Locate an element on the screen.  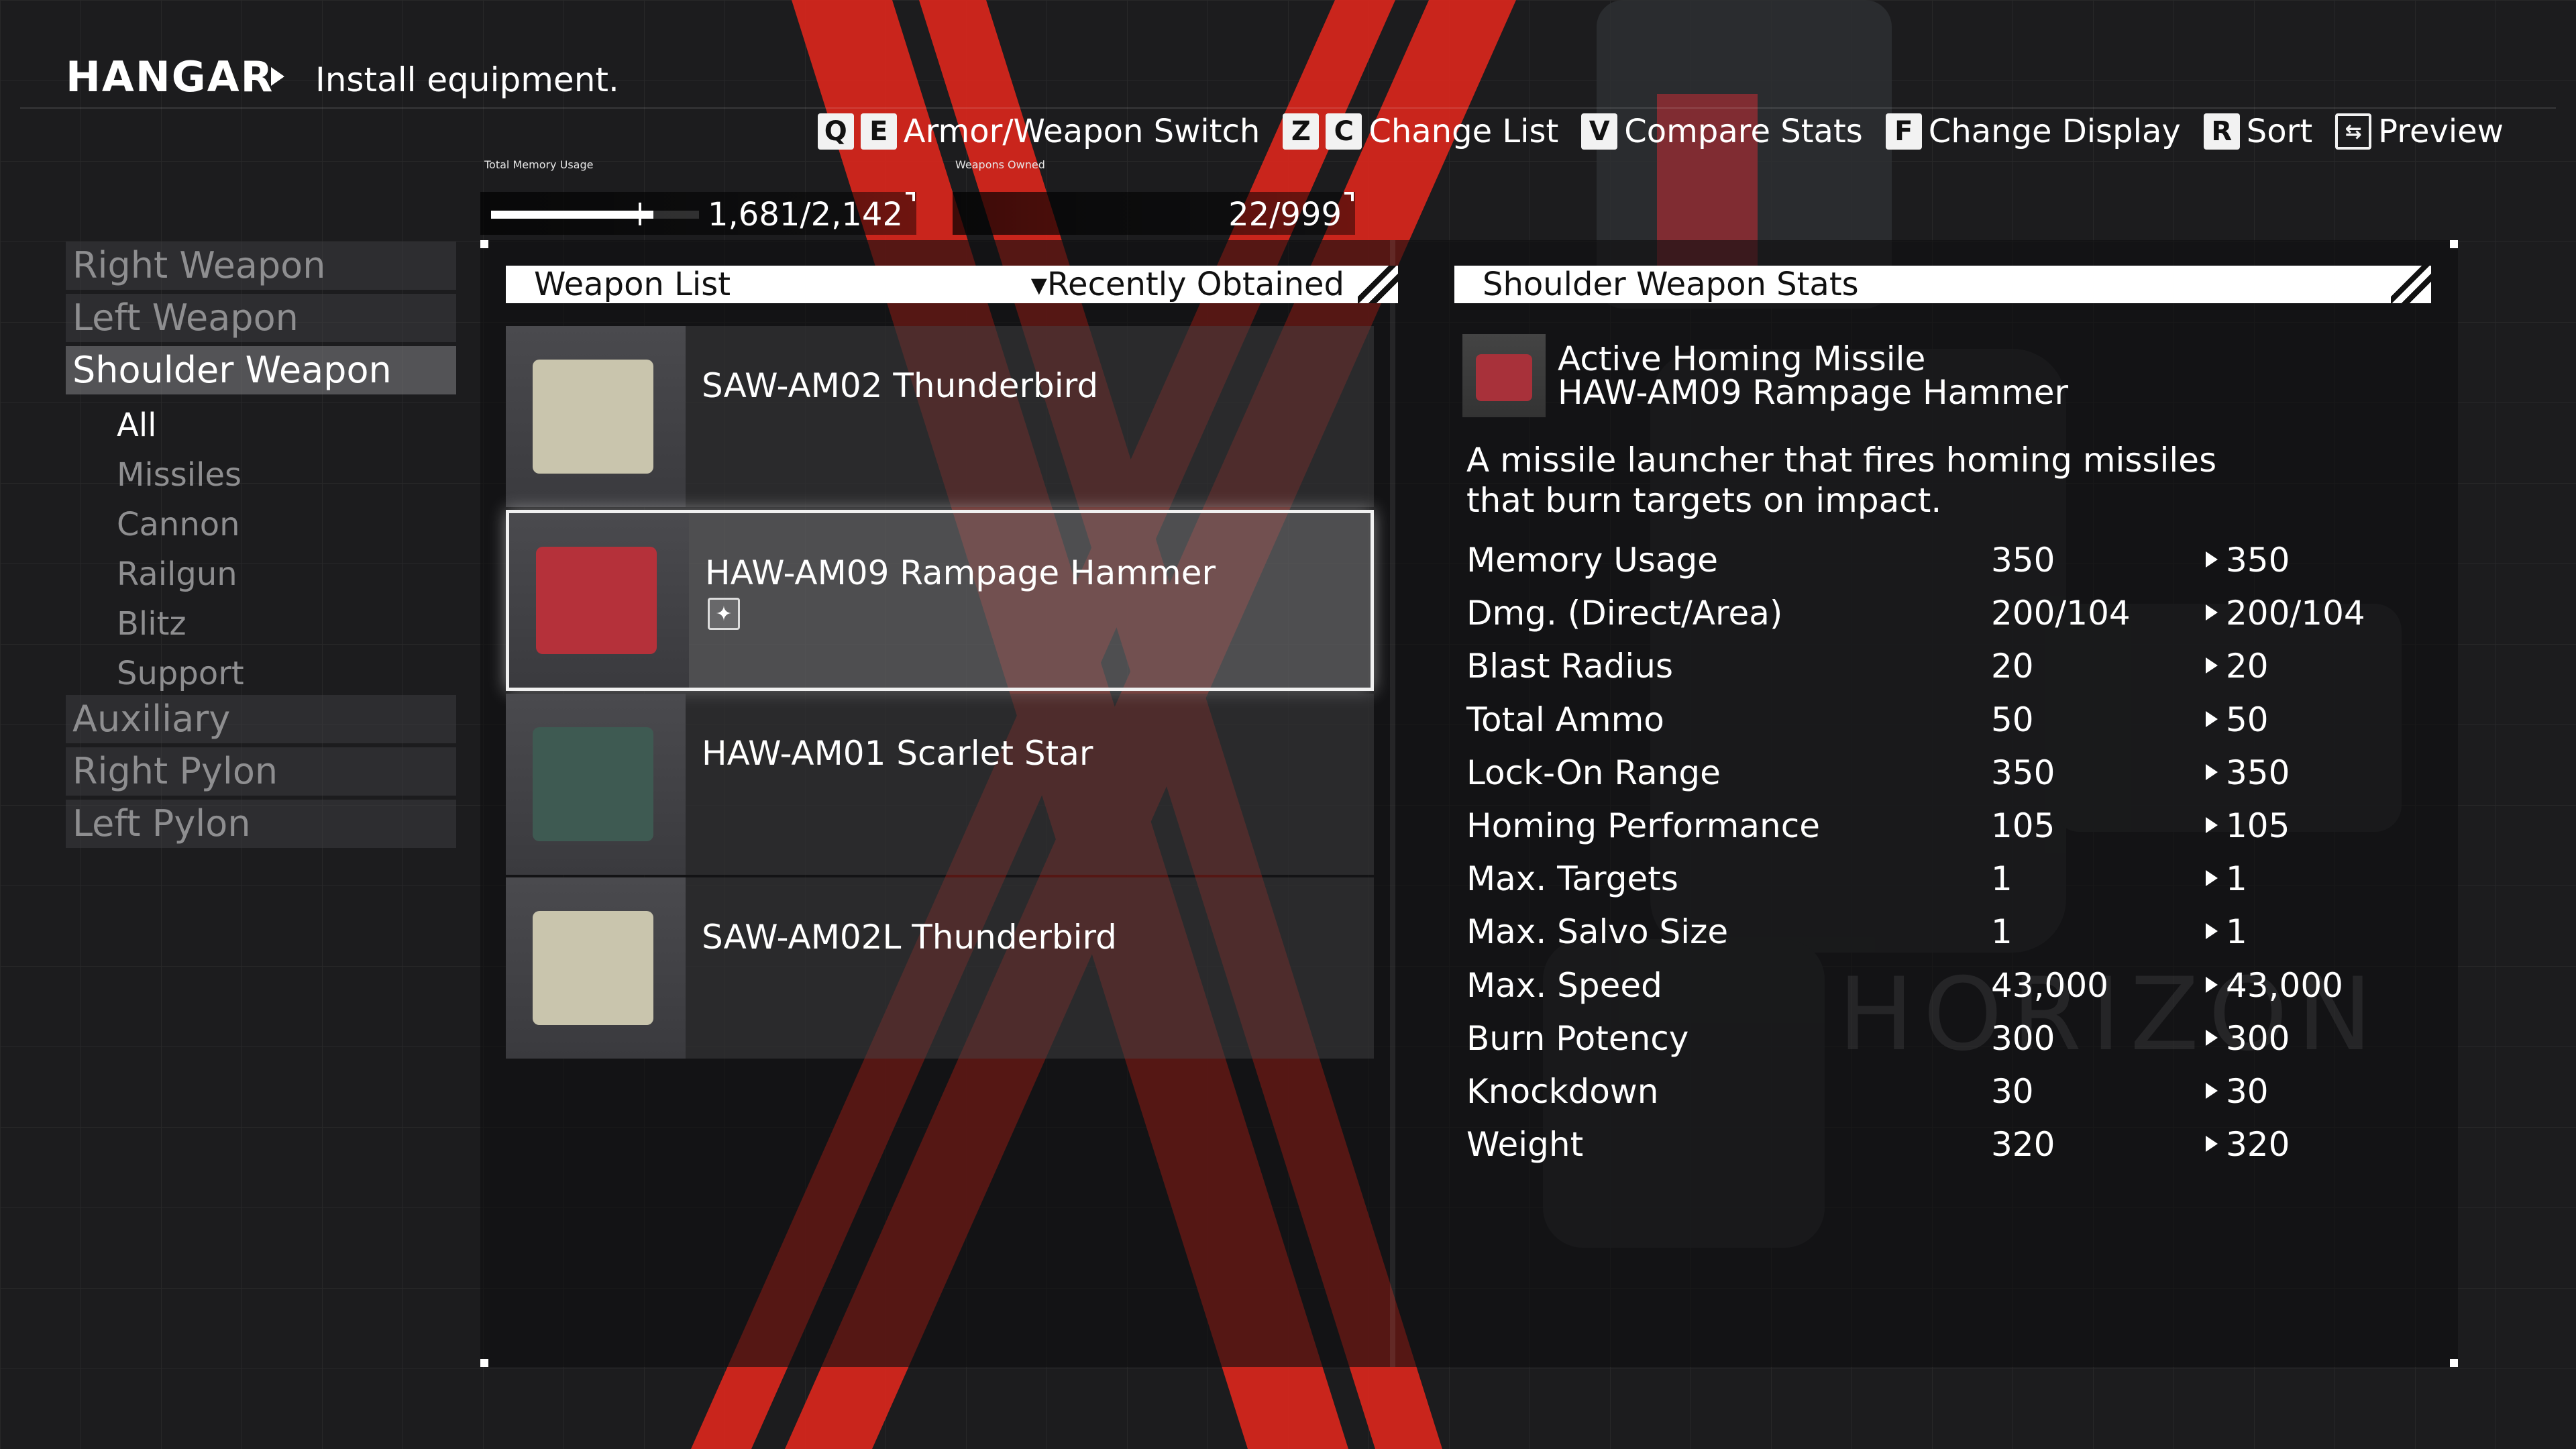
key-z-icon: Z is located at coordinates (1301, 131).